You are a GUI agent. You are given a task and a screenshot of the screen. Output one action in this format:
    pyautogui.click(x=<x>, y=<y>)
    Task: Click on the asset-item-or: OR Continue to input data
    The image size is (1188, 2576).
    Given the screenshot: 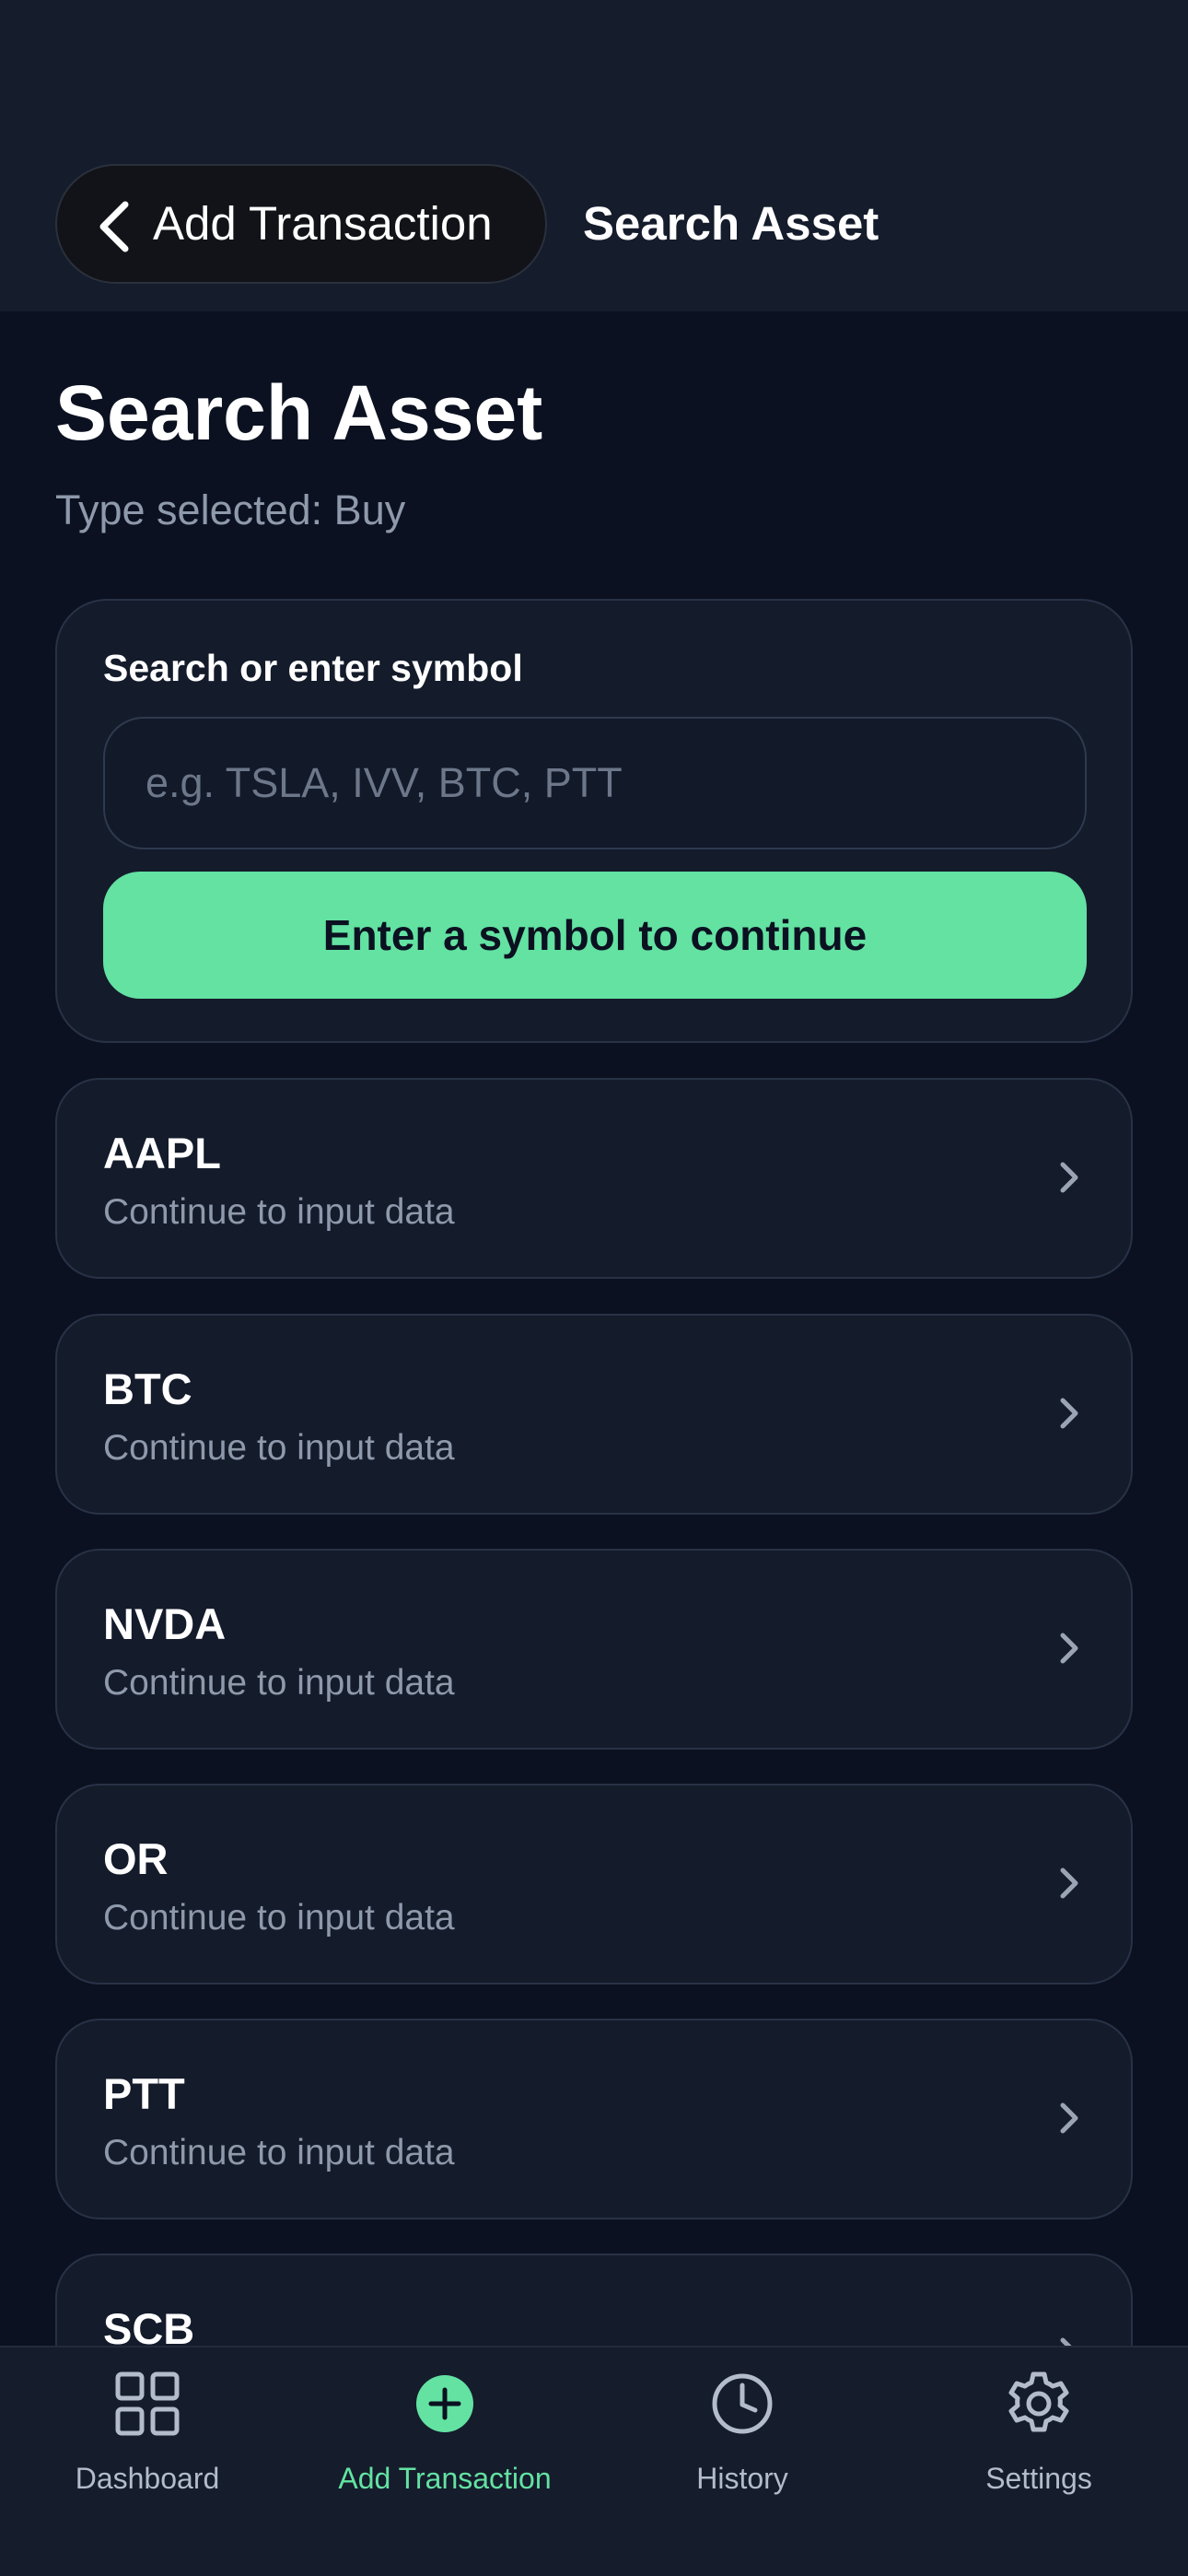 What is the action you would take?
    pyautogui.click(x=594, y=1884)
    